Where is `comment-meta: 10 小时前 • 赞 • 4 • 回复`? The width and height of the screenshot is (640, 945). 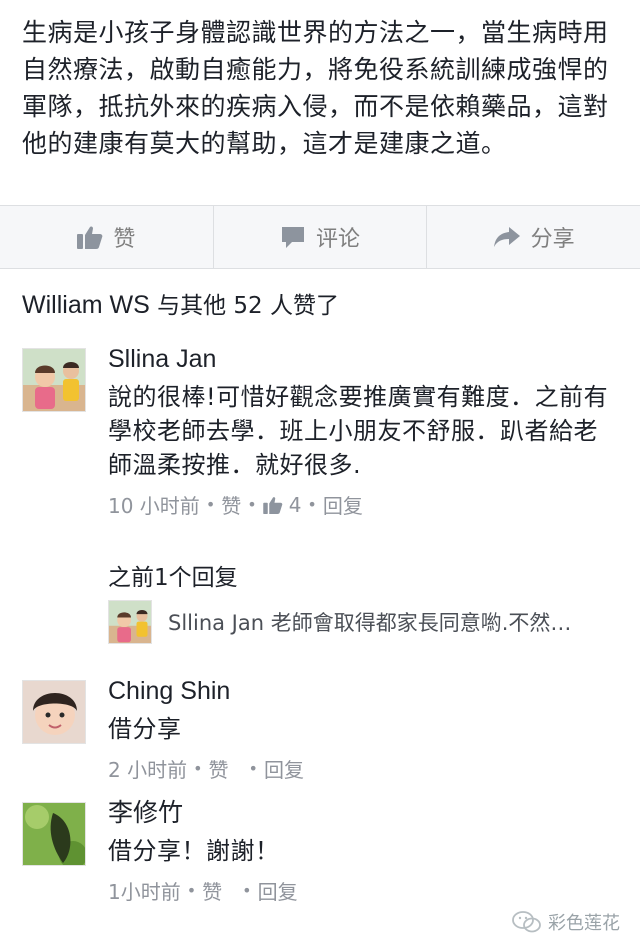
comment-meta: 10 小时前 • 赞 • 4 • 回复 is located at coordinates (363, 504).